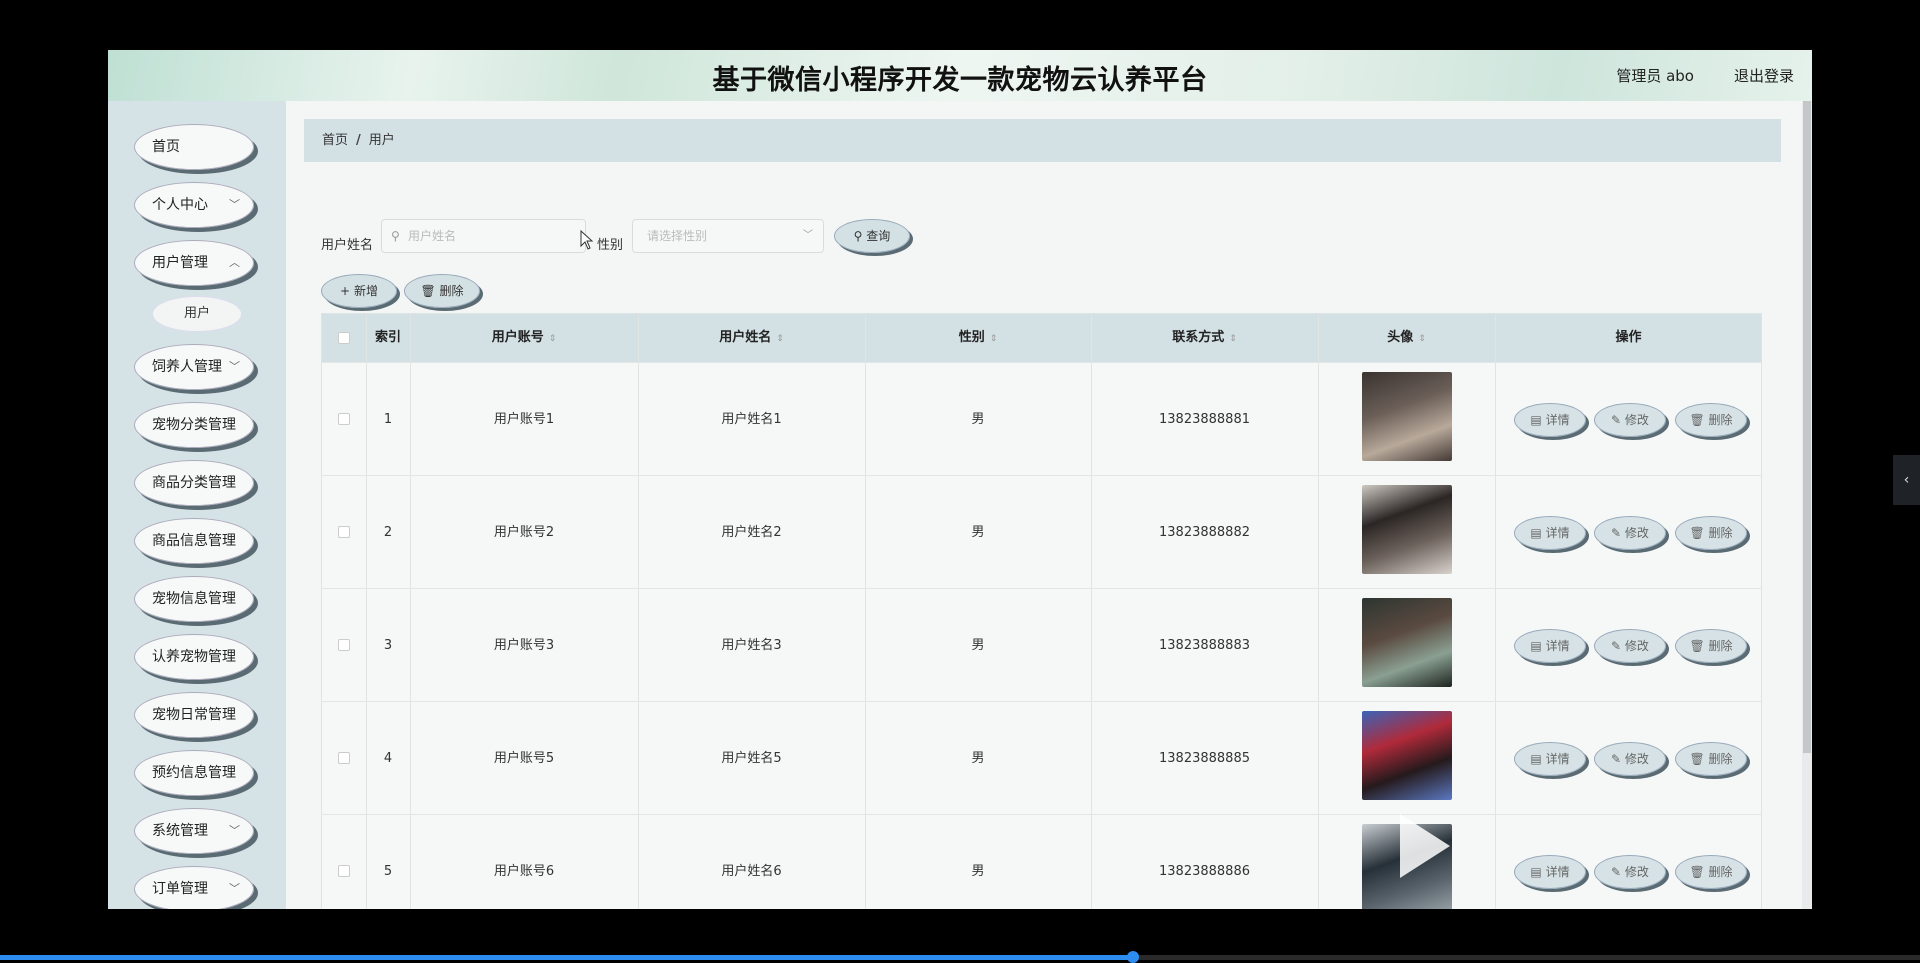 The height and width of the screenshot is (963, 1920). I want to click on col-account: 用户账号 ⇕, so click(524, 338).